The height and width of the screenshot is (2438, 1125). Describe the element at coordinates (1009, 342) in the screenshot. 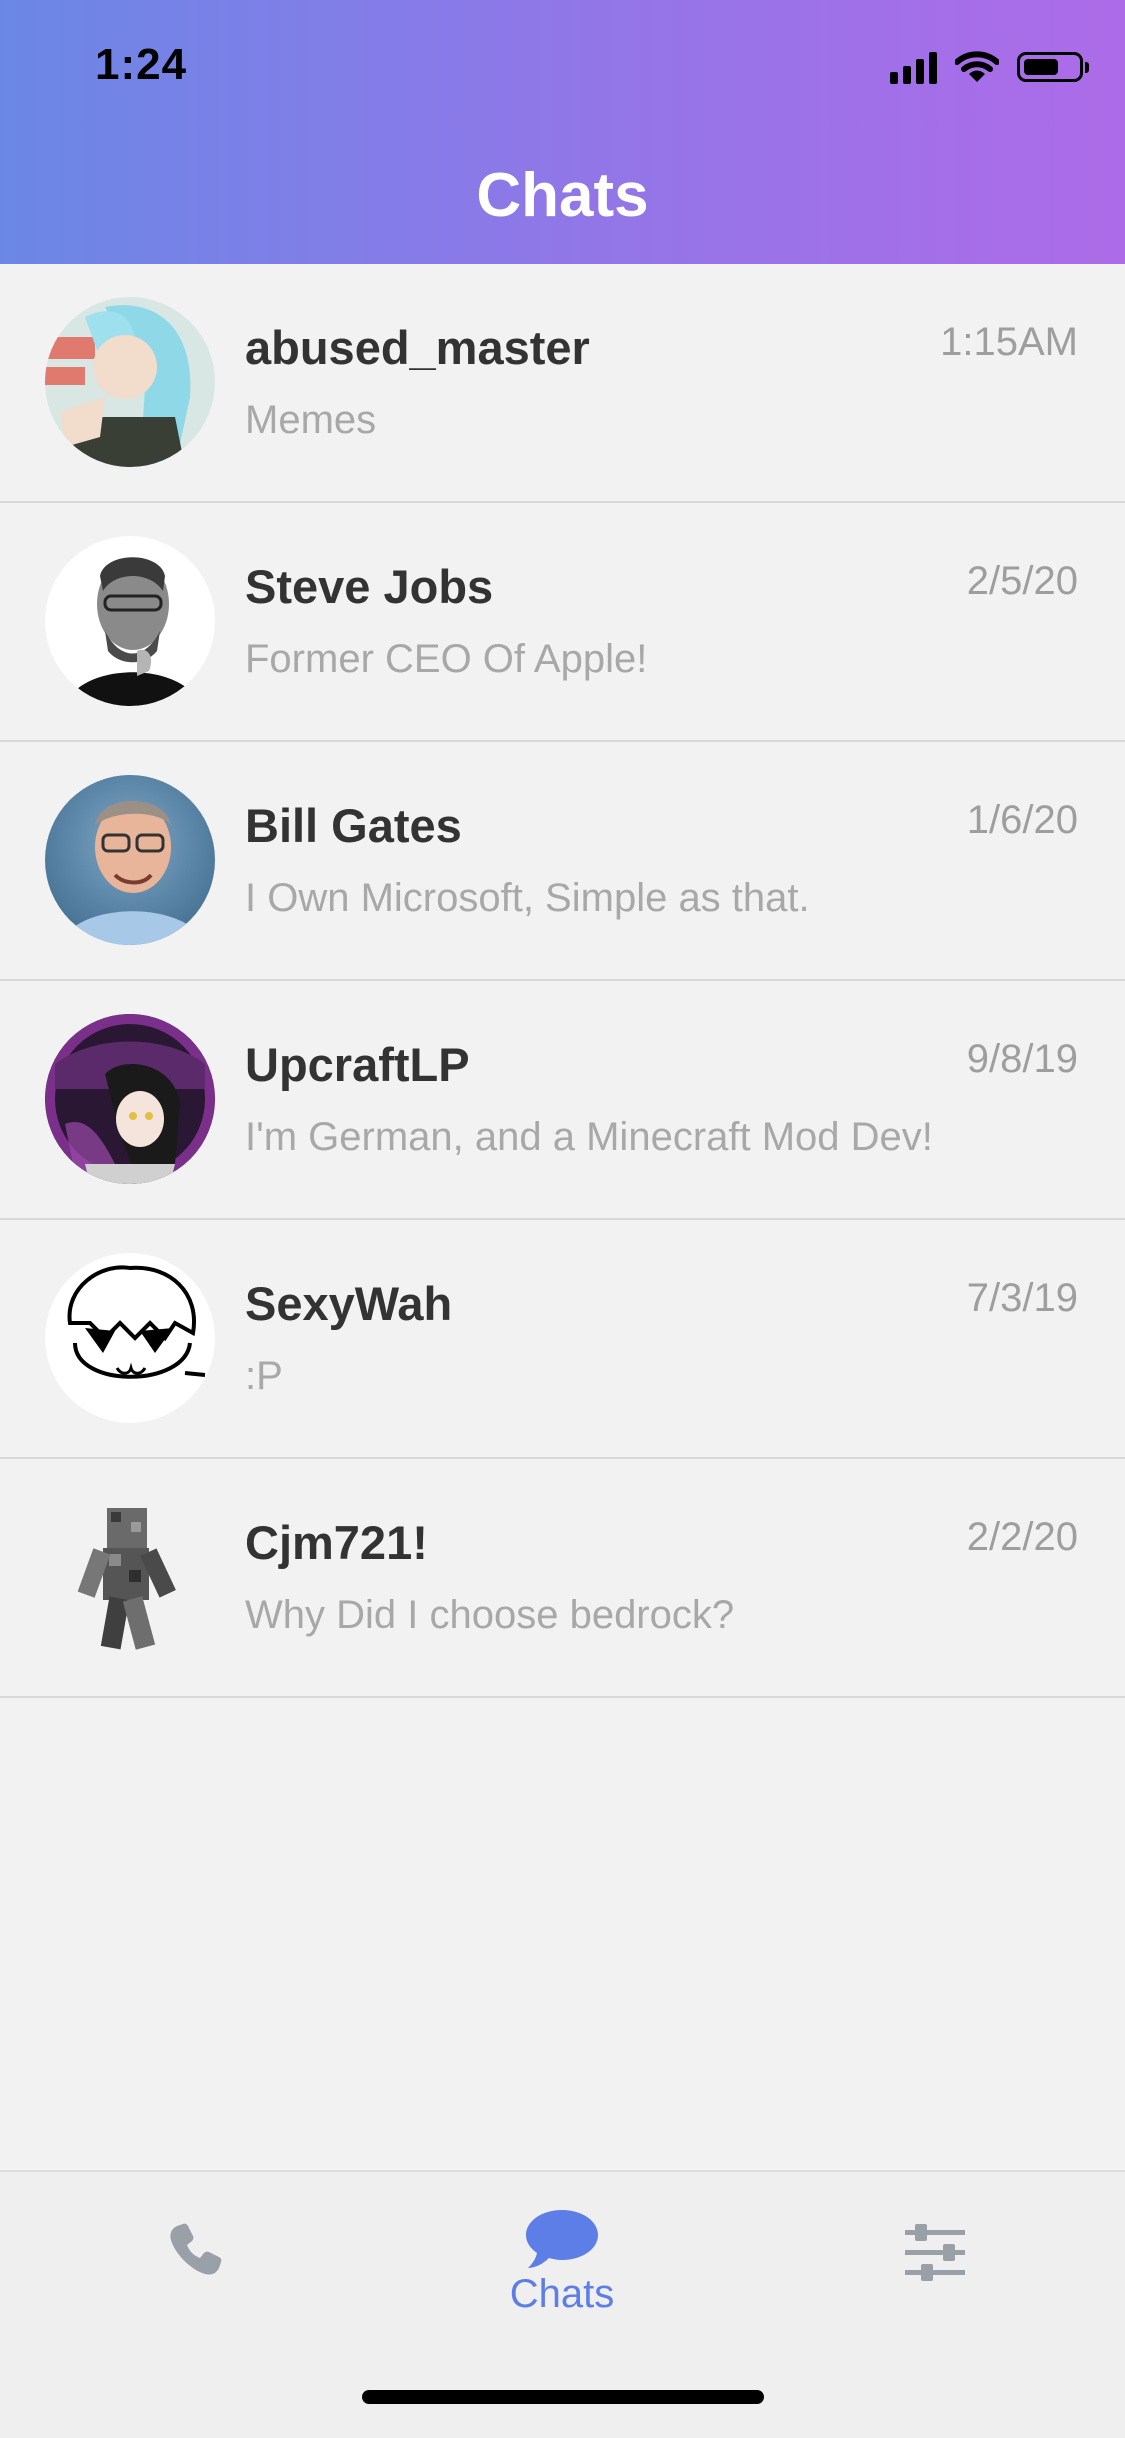

I see `chat-time: 1:15AM` at that location.